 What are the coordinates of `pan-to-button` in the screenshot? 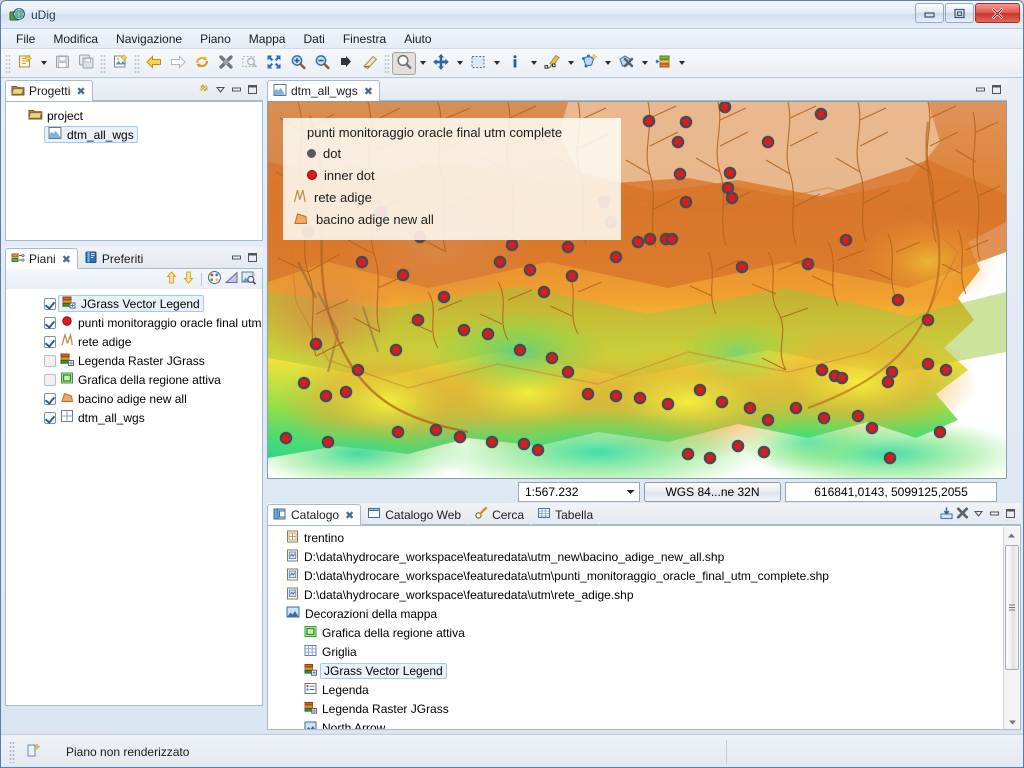 It's located at (346, 63).